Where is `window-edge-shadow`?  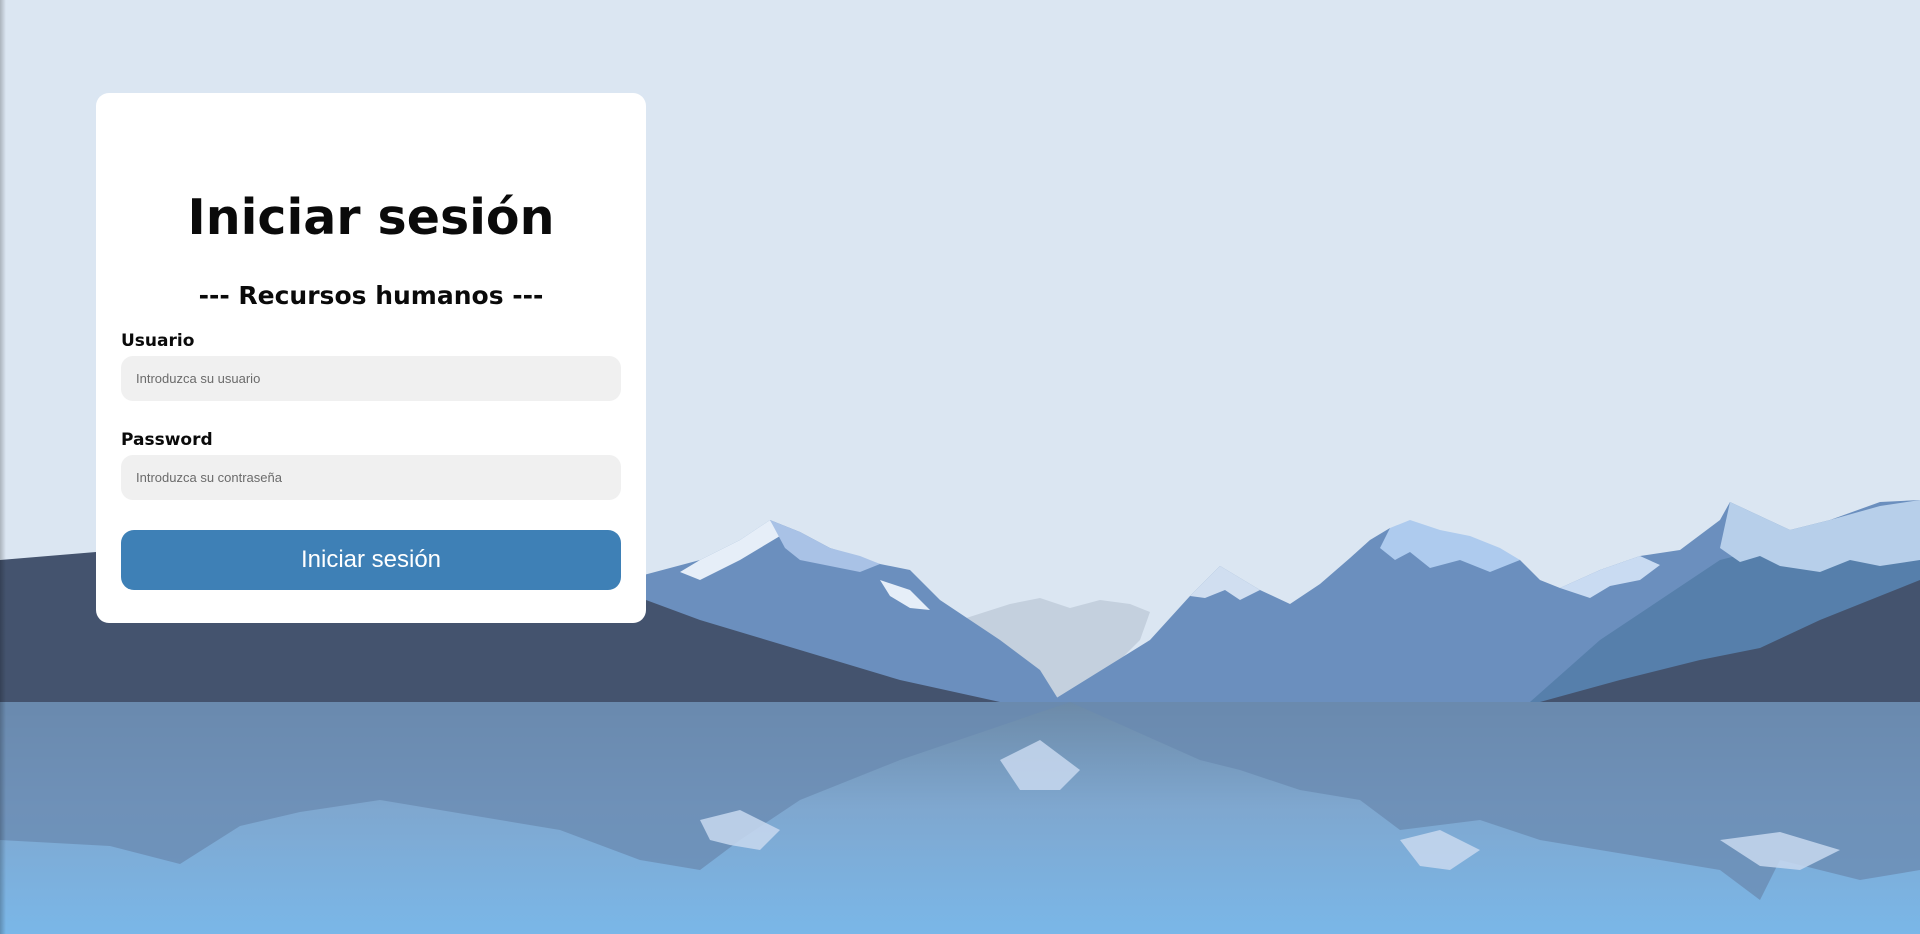
window-edge-shadow is located at coordinates (3, 467).